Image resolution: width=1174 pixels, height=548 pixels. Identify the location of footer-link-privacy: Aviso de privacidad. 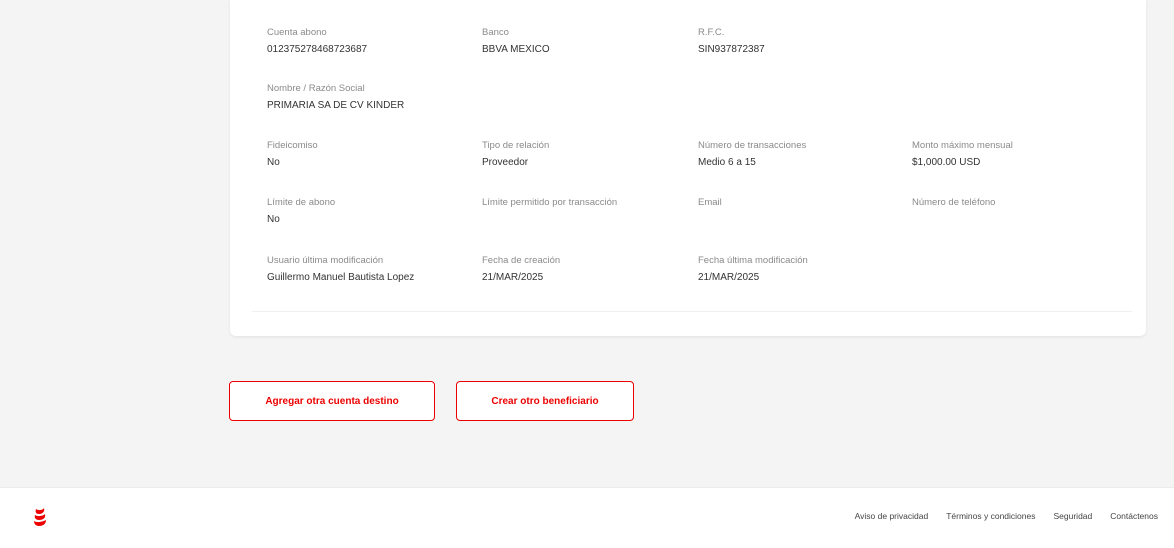
(892, 516).